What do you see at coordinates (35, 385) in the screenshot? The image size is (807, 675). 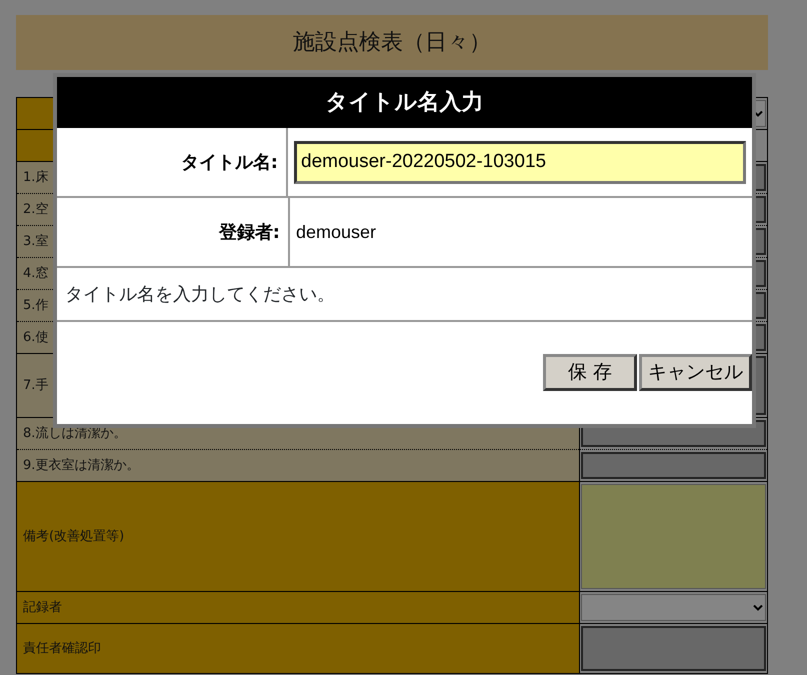 I see `row-label: 7.手` at bounding box center [35, 385].